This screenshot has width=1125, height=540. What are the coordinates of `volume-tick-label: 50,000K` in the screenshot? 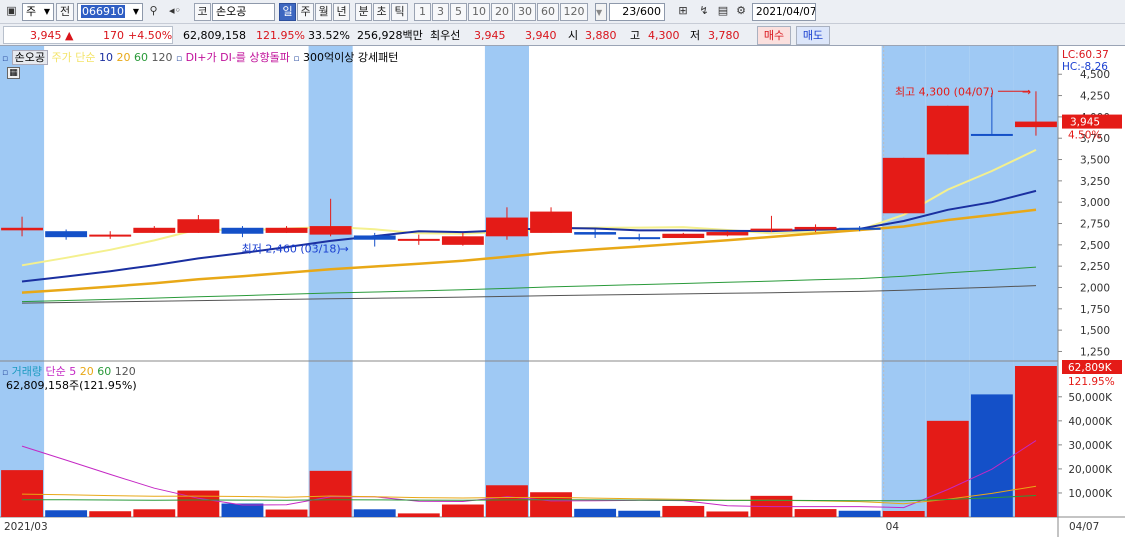 It's located at (1090, 398).